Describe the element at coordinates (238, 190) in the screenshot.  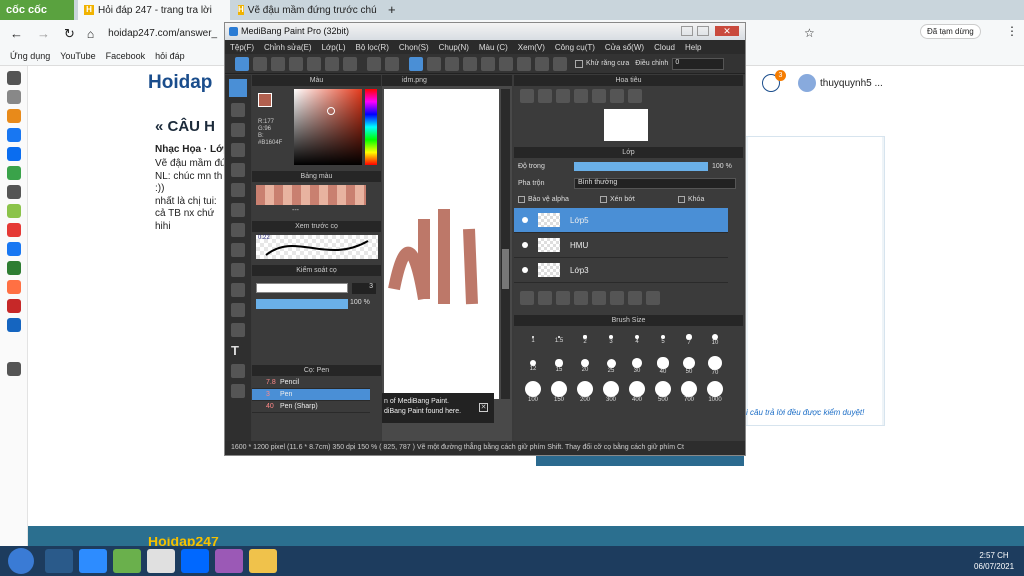
I see `fill-rect-icon` at that location.